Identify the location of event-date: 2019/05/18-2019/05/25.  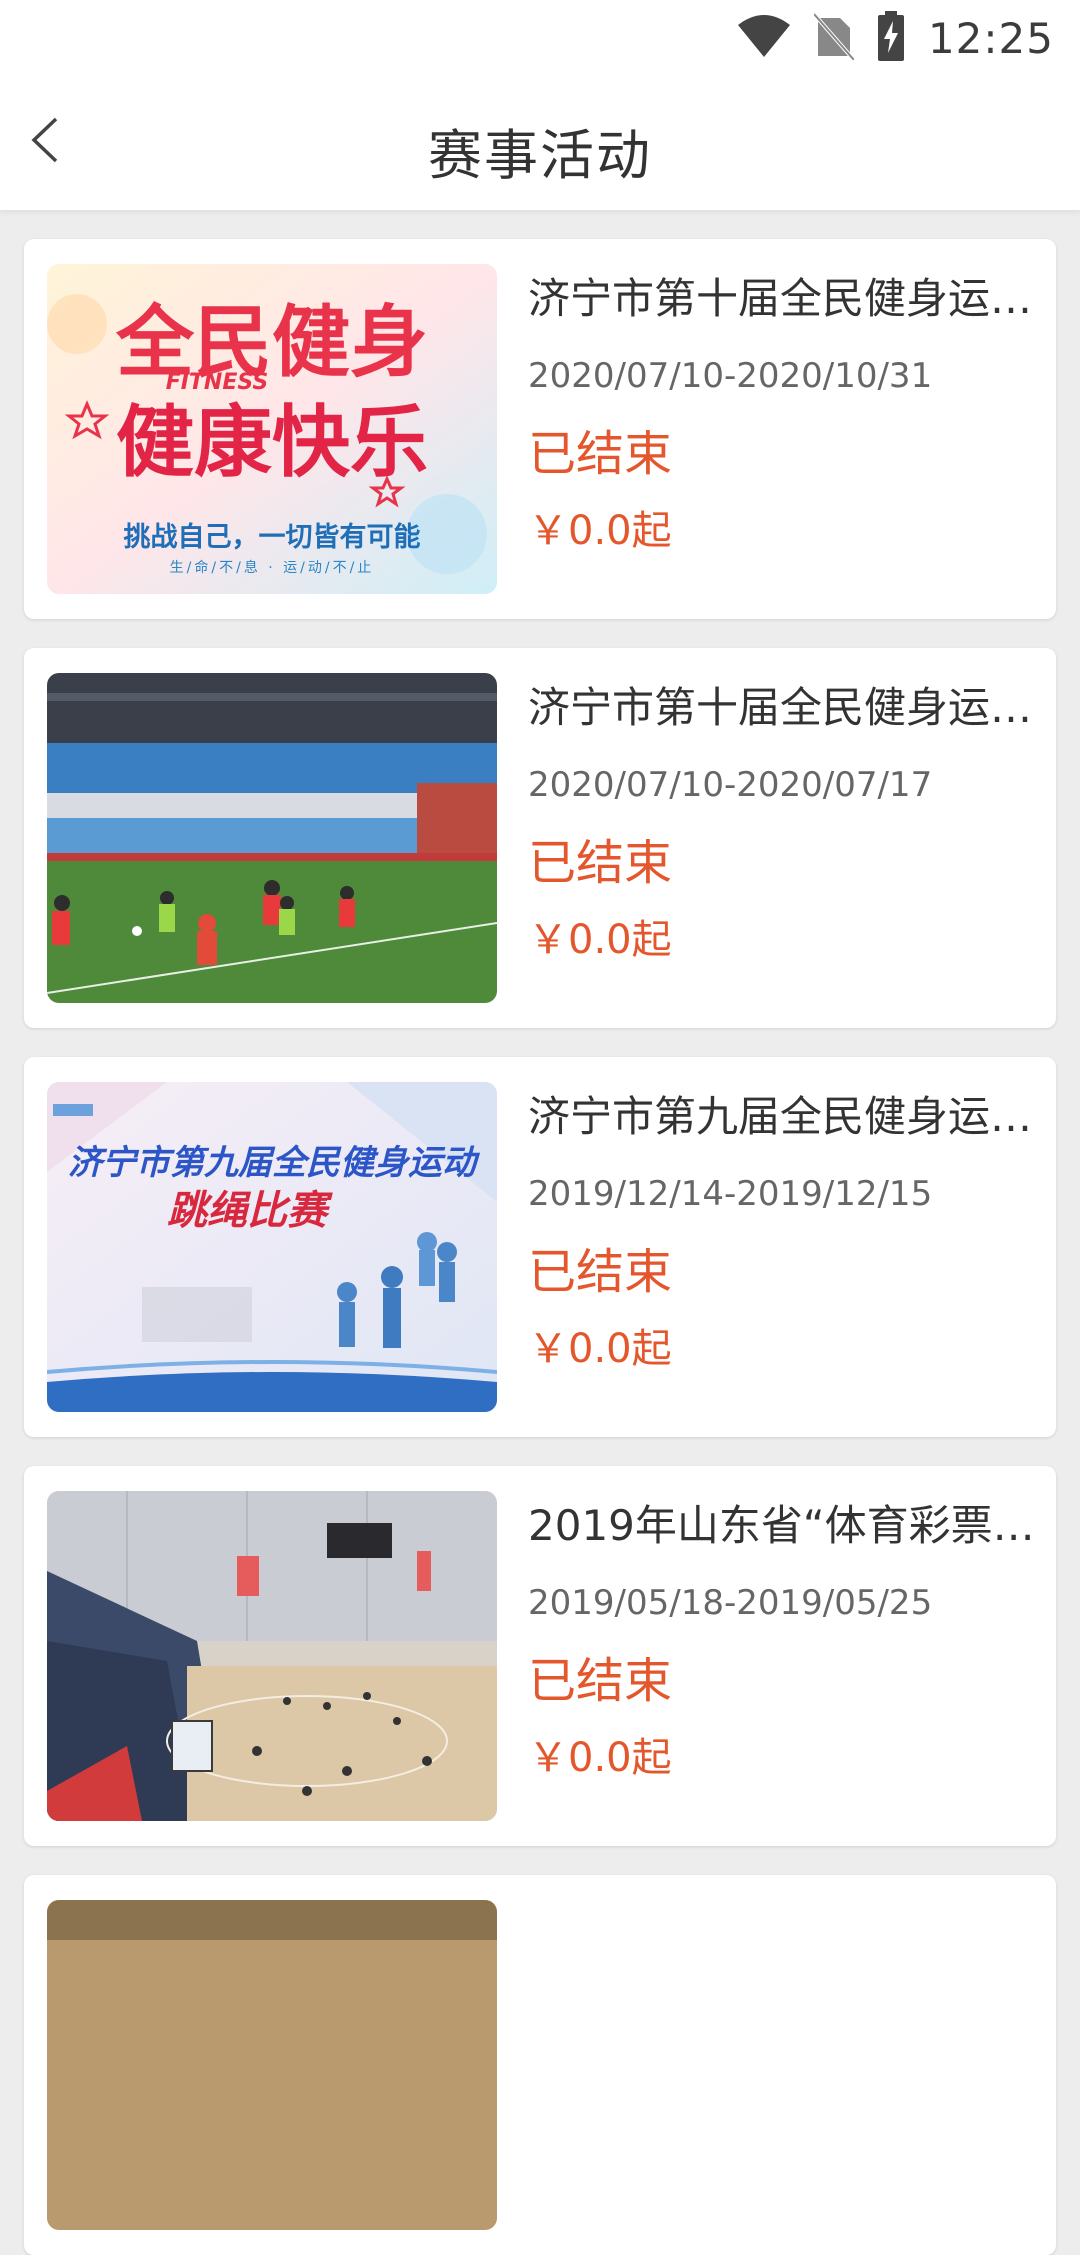
(730, 1603).